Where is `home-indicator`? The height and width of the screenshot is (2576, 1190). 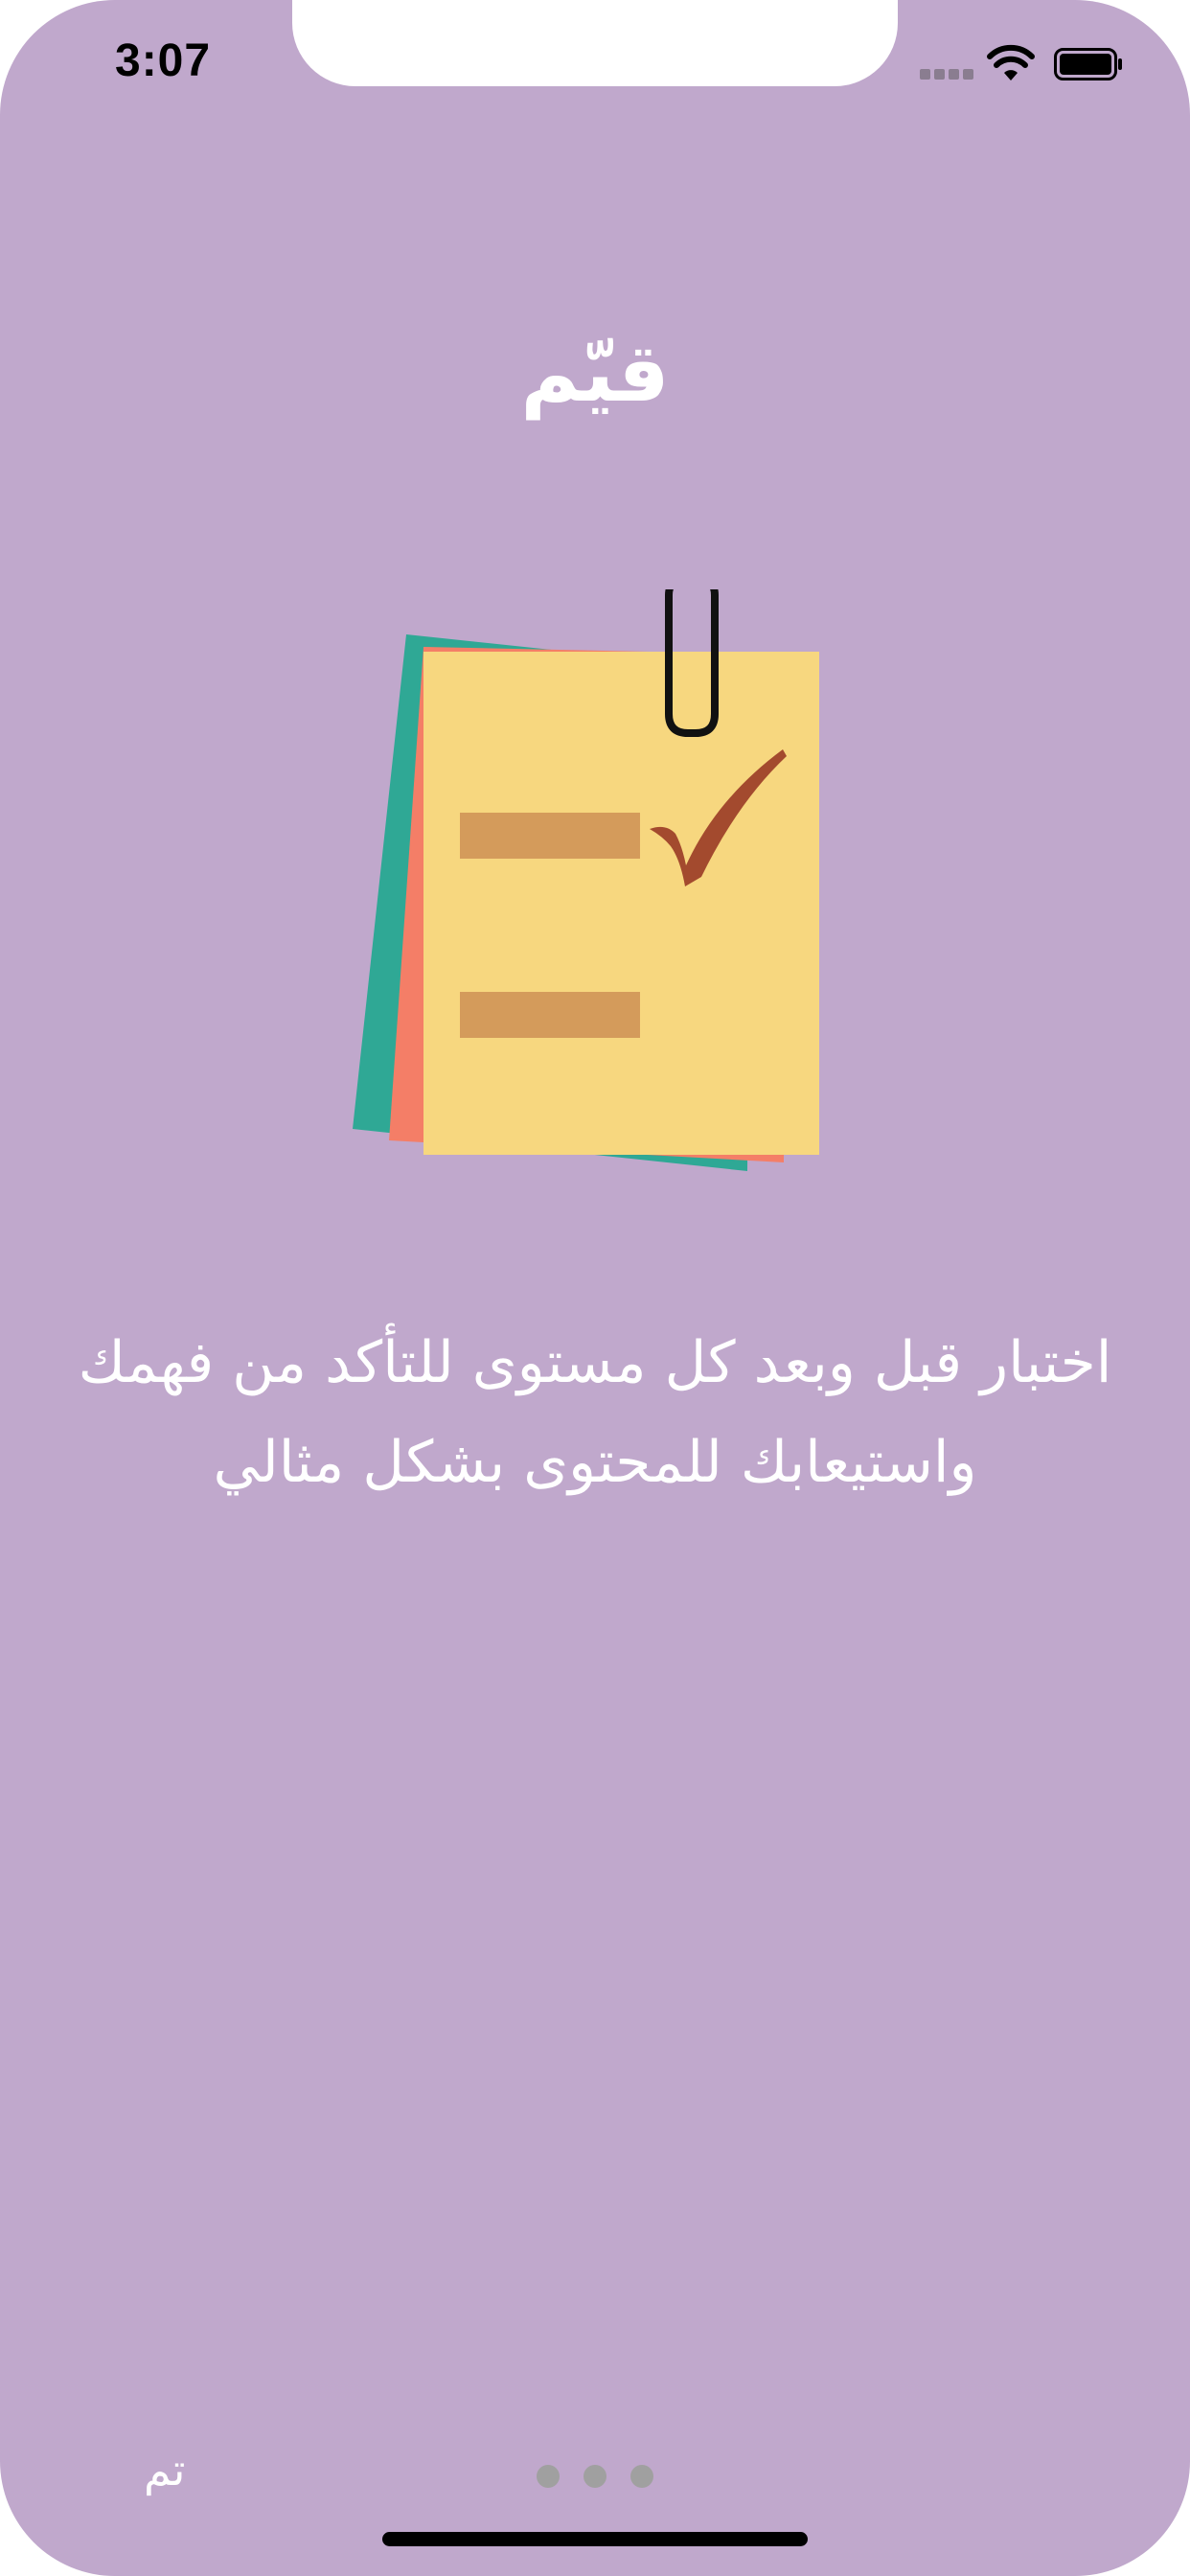
home-indicator is located at coordinates (595, 2539).